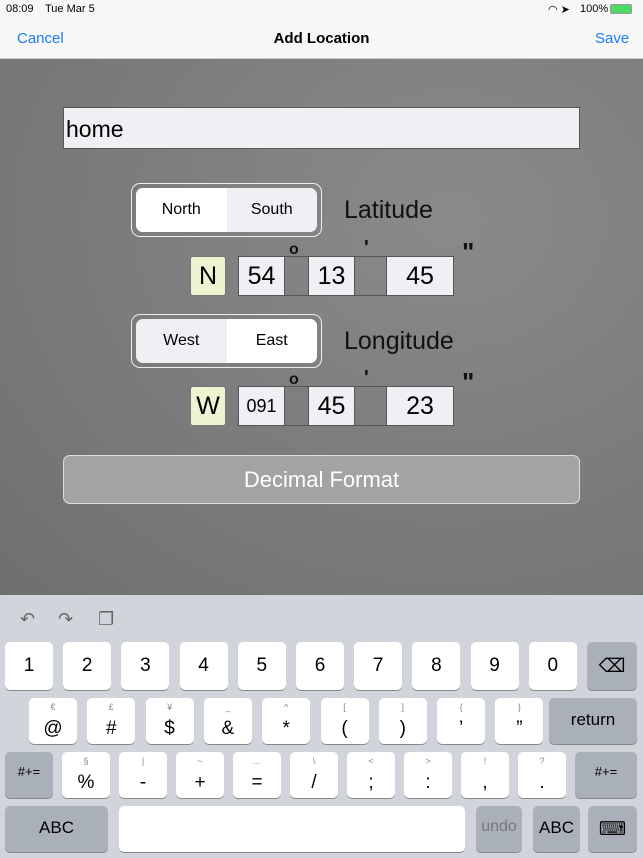 The width and height of the screenshot is (643, 858). I want to click on degree-mark: o, so click(294, 249).